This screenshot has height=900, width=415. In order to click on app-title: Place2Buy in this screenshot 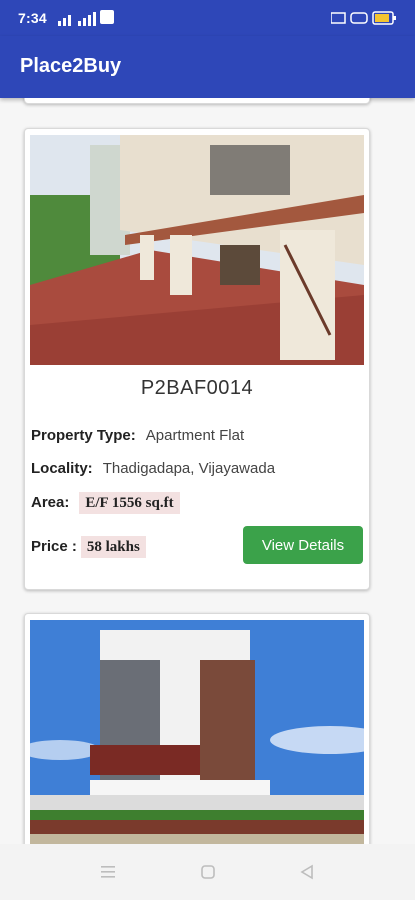, I will do `click(71, 66)`.